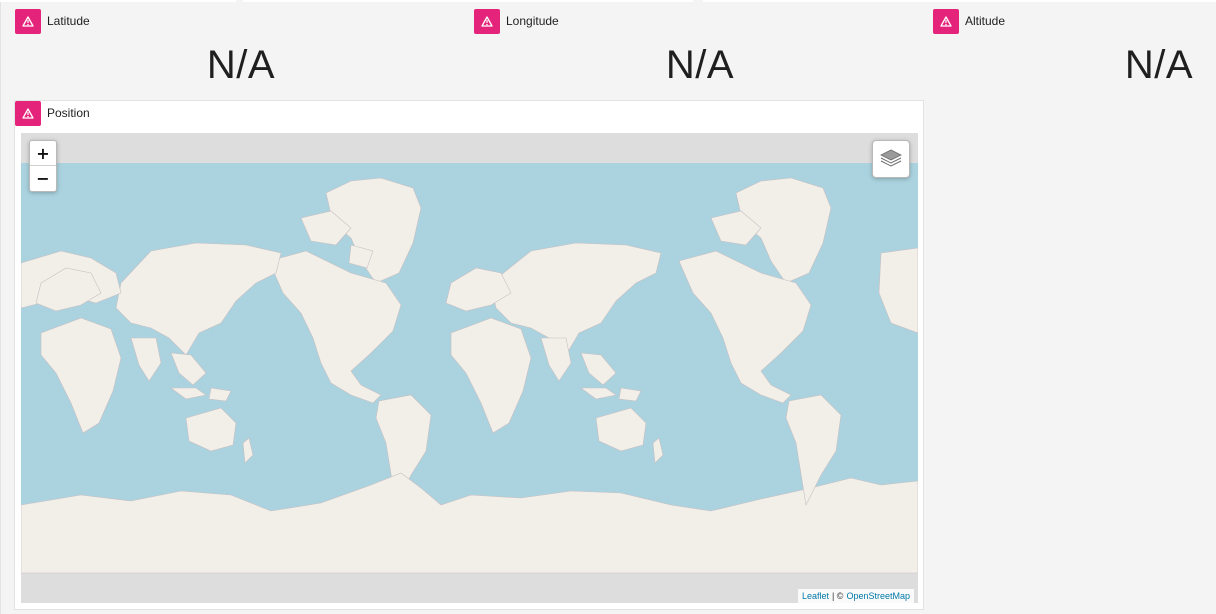 The width and height of the screenshot is (1216, 614). Describe the element at coordinates (241, 65) in the screenshot. I see `latitude-value: N/A` at that location.